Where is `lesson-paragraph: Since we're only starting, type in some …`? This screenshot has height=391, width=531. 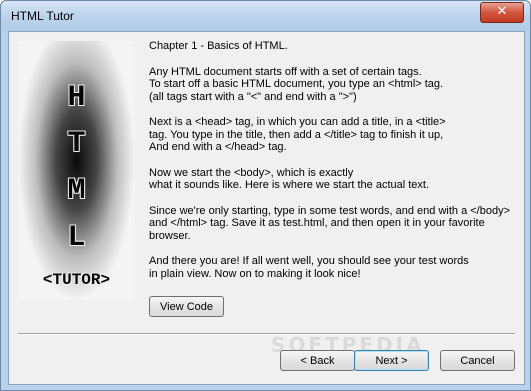 lesson-paragraph: Since we're only starting, type in some … is located at coordinates (330, 223).